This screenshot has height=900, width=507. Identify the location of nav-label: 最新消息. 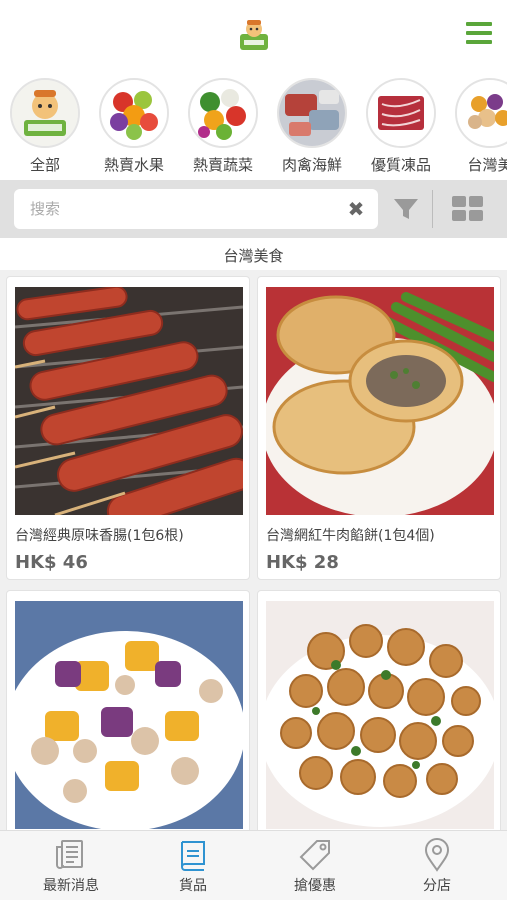
(71, 886).